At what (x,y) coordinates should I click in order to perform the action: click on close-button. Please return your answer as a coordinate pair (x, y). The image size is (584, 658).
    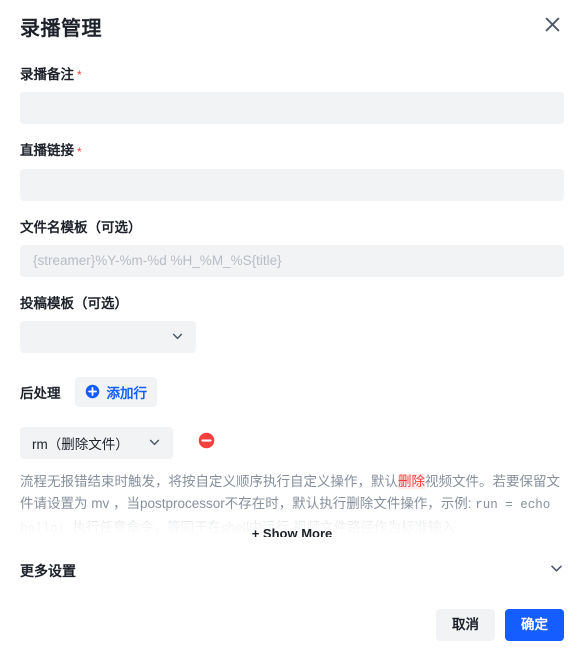
    Looking at the image, I should click on (552, 24).